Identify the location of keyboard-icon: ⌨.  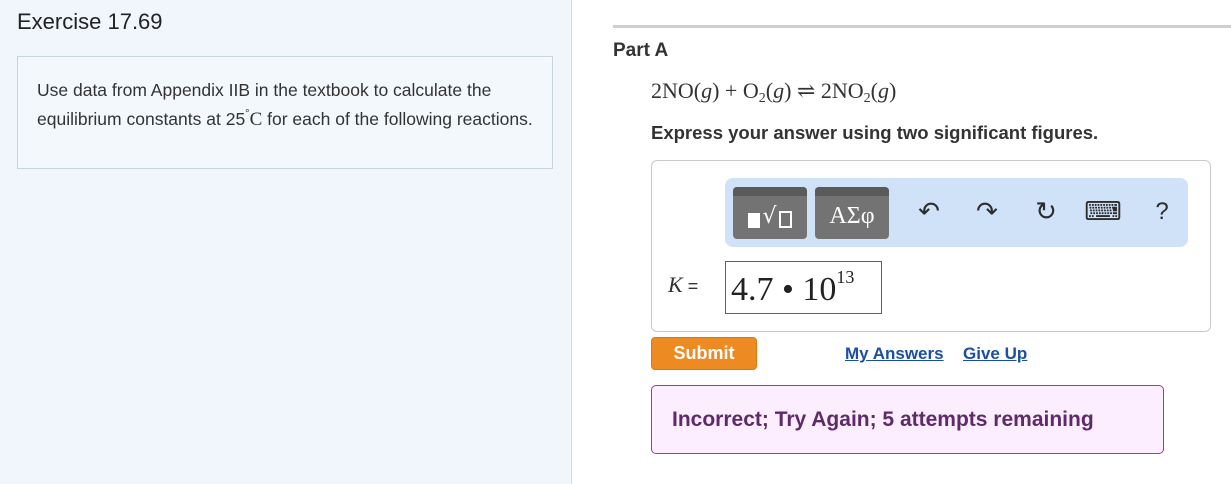
(1103, 212).